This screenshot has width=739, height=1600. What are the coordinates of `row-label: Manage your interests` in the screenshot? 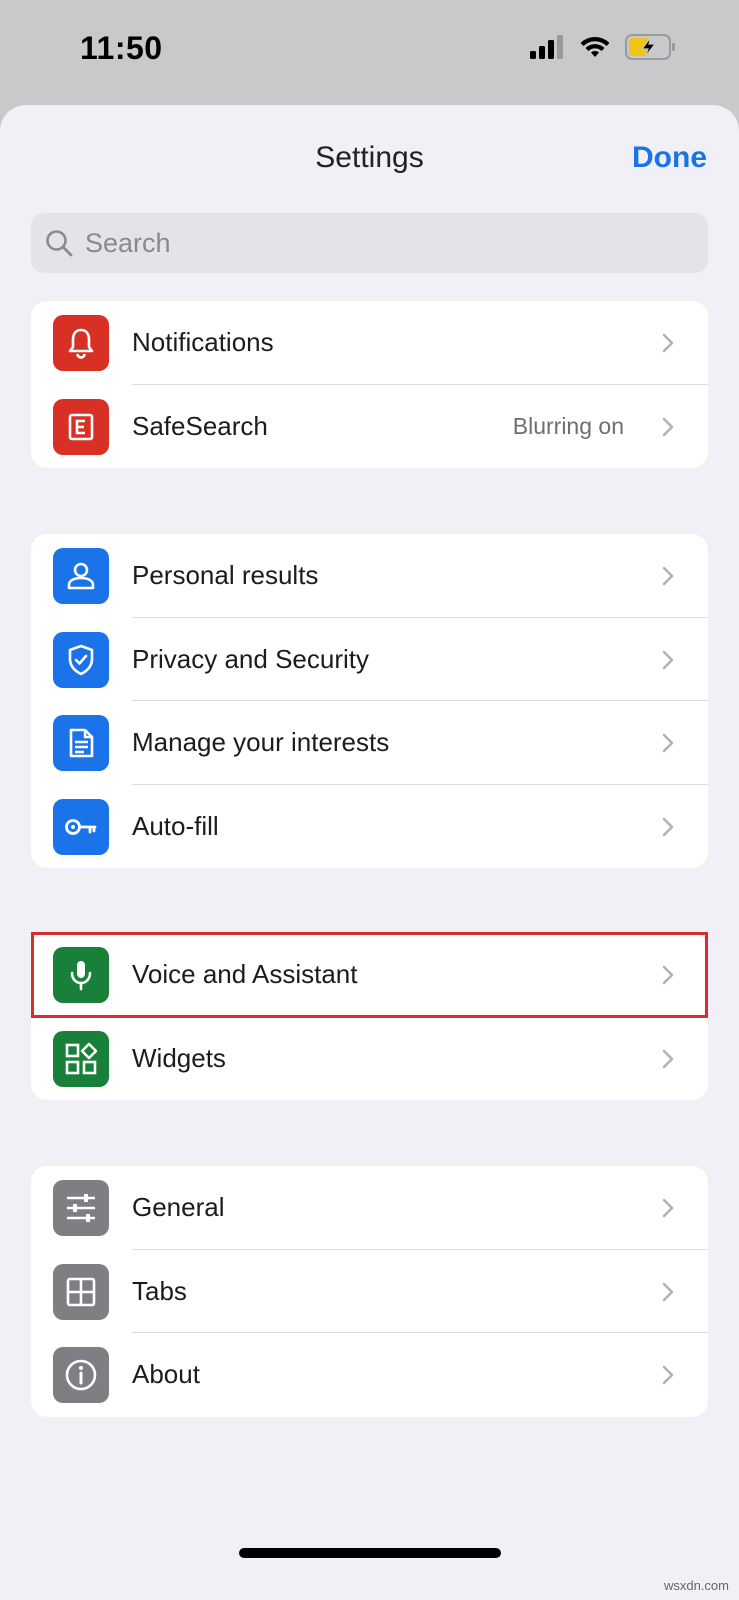 It's located at (261, 742).